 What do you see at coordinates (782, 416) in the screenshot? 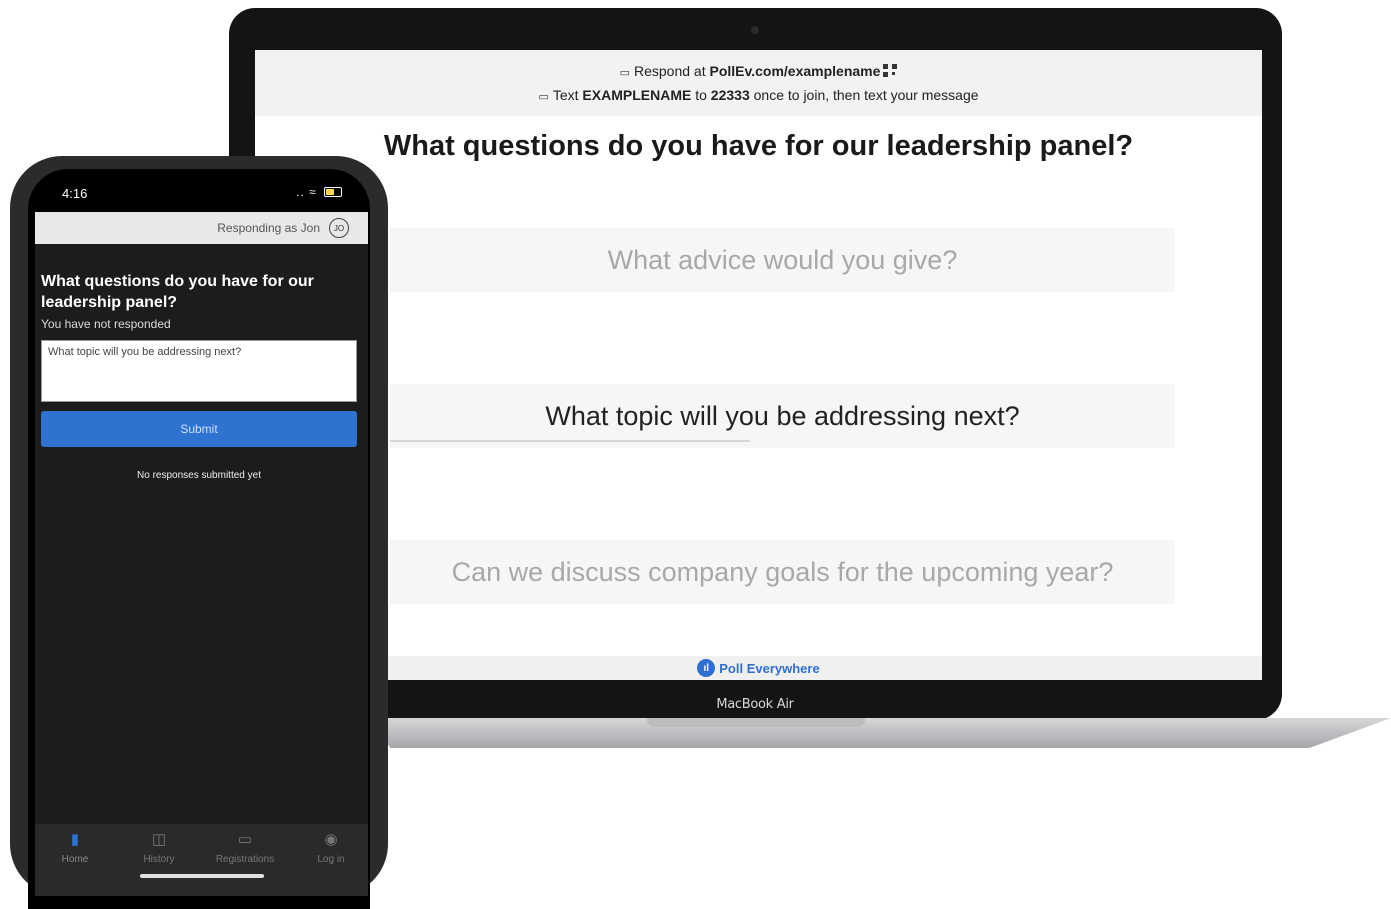
I see `response-card-highlighted: What topic will you be addressing next?` at bounding box center [782, 416].